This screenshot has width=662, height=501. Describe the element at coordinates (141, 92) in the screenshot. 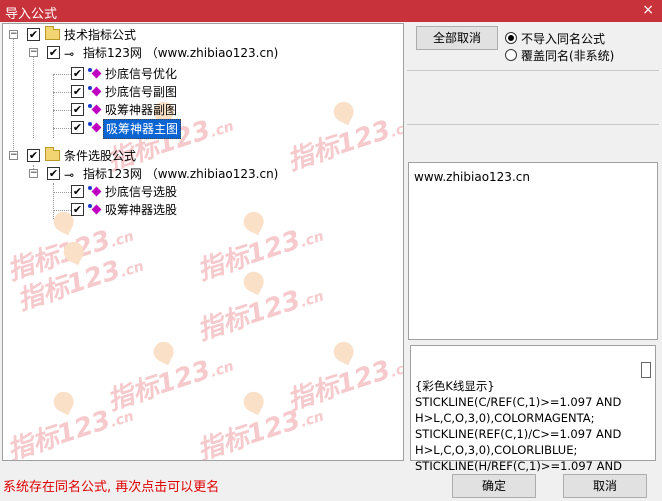

I see `node-label: 抄底信号副图` at that location.